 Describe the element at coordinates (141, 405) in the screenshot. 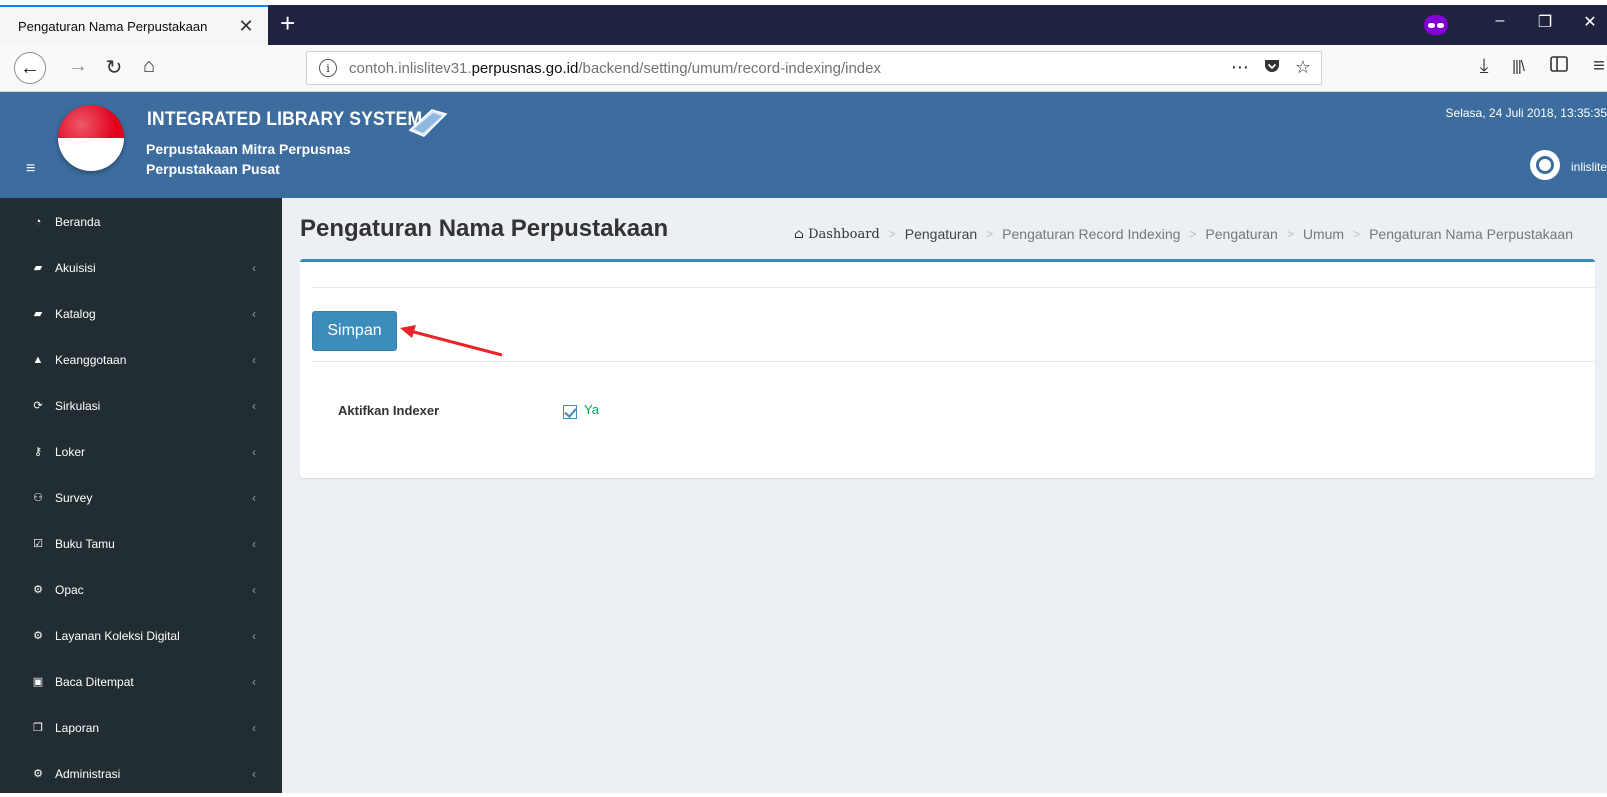

I see `sidebar-item-sirkulasi: ⟳ Sirkulasi ‹` at that location.